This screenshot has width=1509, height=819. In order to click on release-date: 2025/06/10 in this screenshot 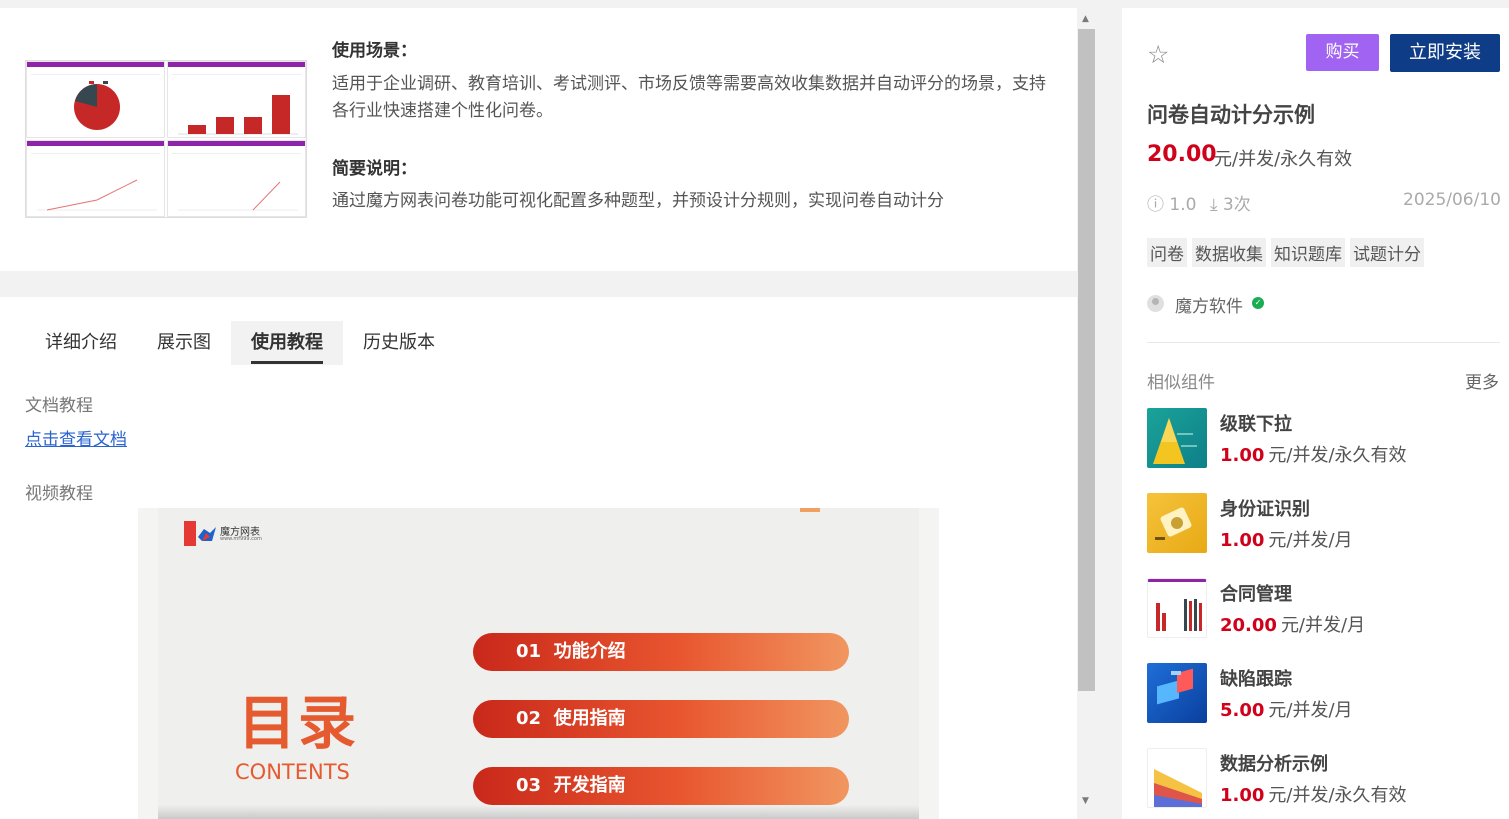, I will do `click(1452, 200)`.